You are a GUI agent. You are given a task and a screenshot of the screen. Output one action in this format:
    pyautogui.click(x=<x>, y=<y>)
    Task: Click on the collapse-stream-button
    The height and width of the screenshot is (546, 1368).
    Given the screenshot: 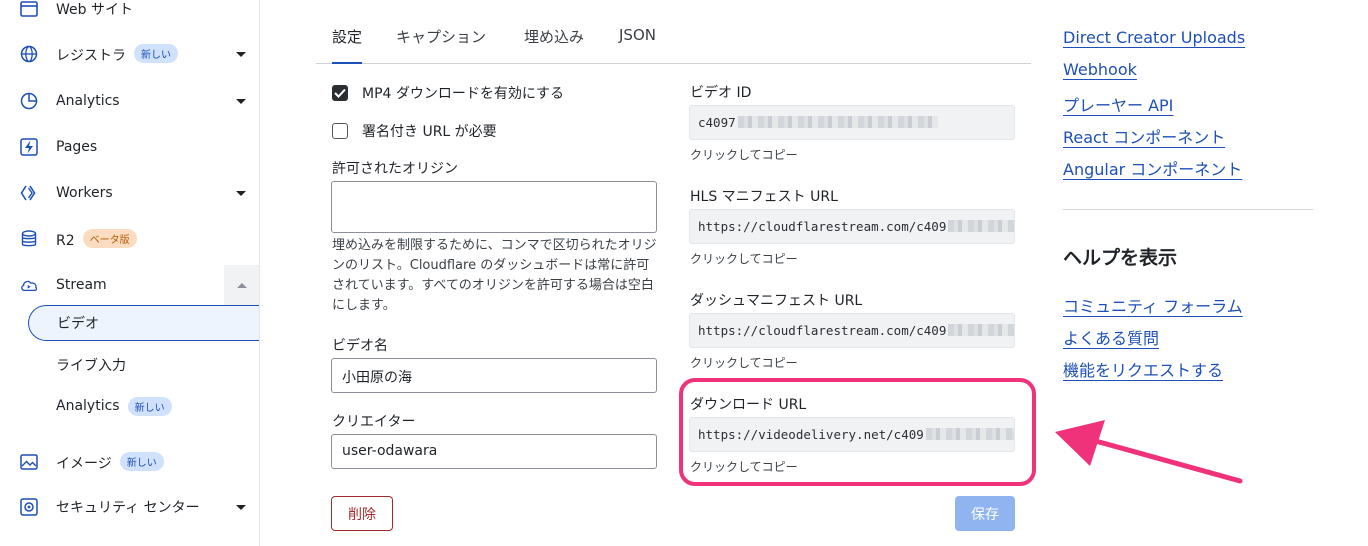 What is the action you would take?
    pyautogui.click(x=241, y=285)
    